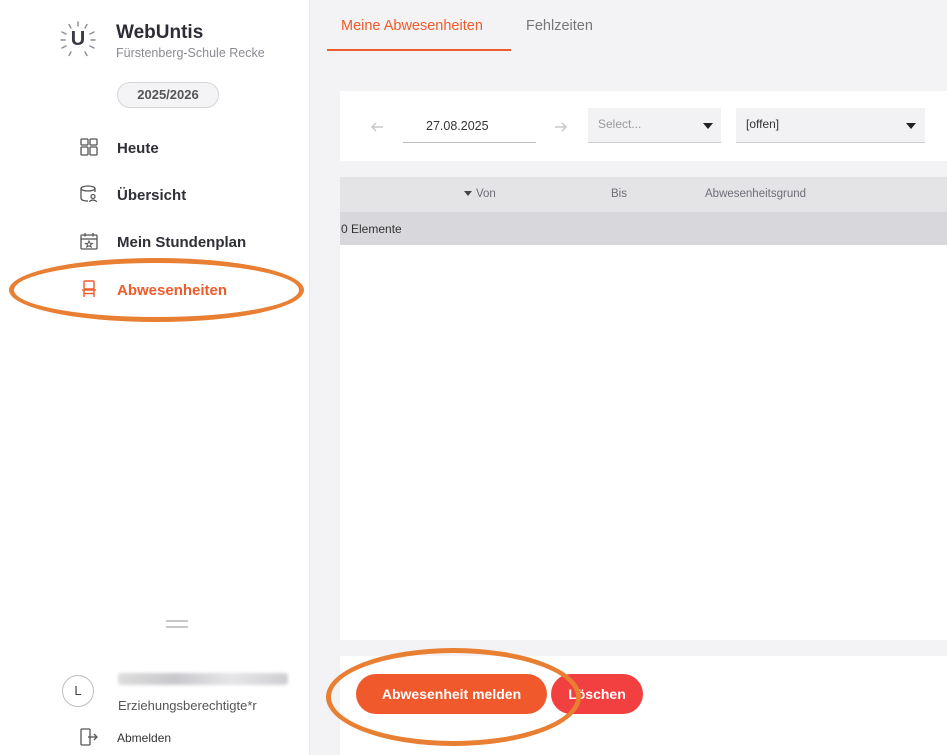  I want to click on sidebar-item-label: Abwesenheiten, so click(172, 290).